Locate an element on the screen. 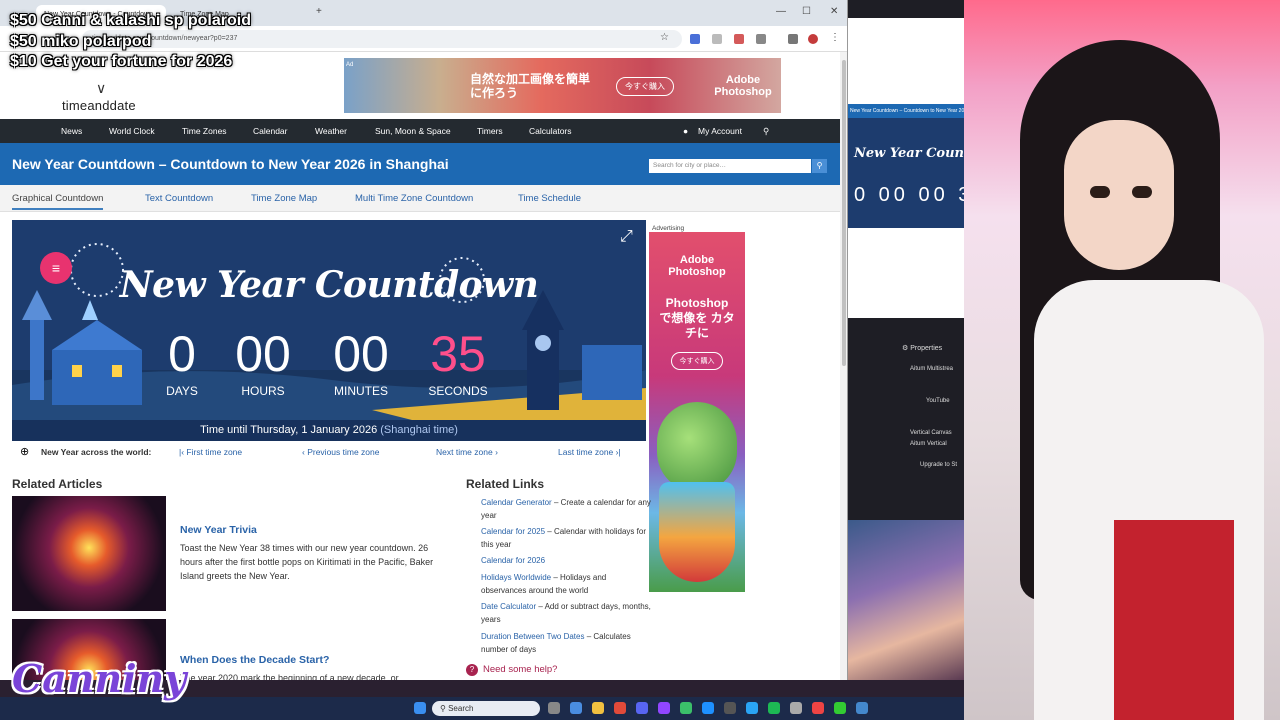 The width and height of the screenshot is (1280, 720). help-link: ? Need some help? is located at coordinates (511, 670).